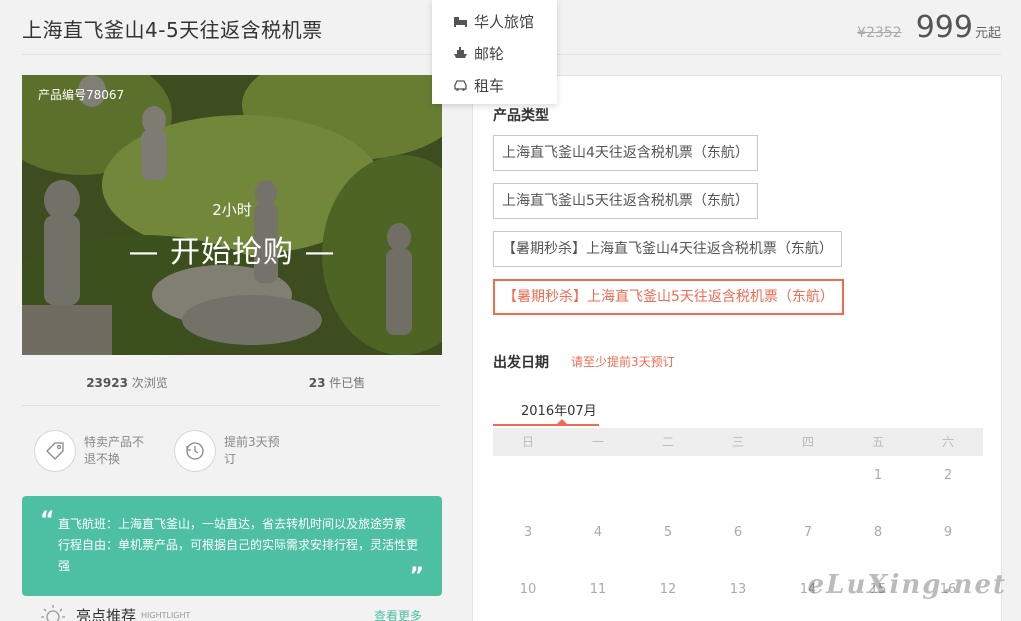 The height and width of the screenshot is (621, 1021). What do you see at coordinates (623, 362) in the screenshot?
I see `booking-hint: 请至少提前3天预订` at bounding box center [623, 362].